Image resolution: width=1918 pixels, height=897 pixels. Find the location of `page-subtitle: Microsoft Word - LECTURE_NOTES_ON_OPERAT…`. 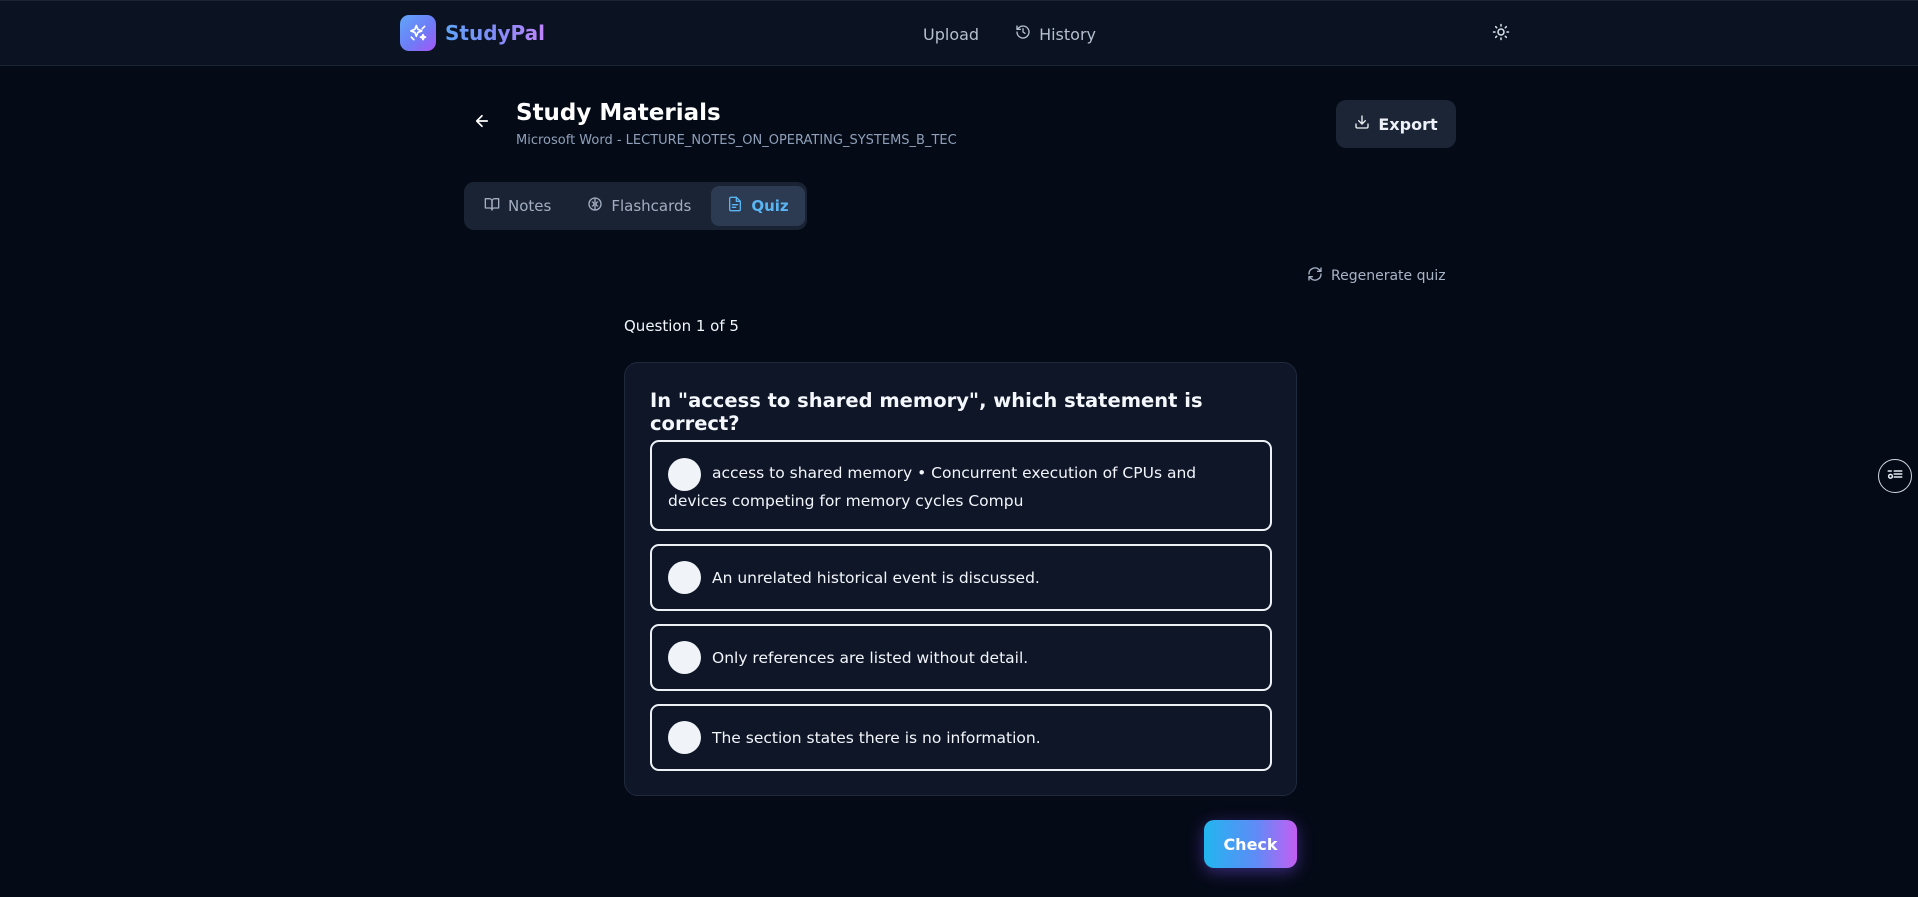

page-subtitle: Microsoft Word - LECTURE_NOTES_ON_OPERAT… is located at coordinates (736, 140).